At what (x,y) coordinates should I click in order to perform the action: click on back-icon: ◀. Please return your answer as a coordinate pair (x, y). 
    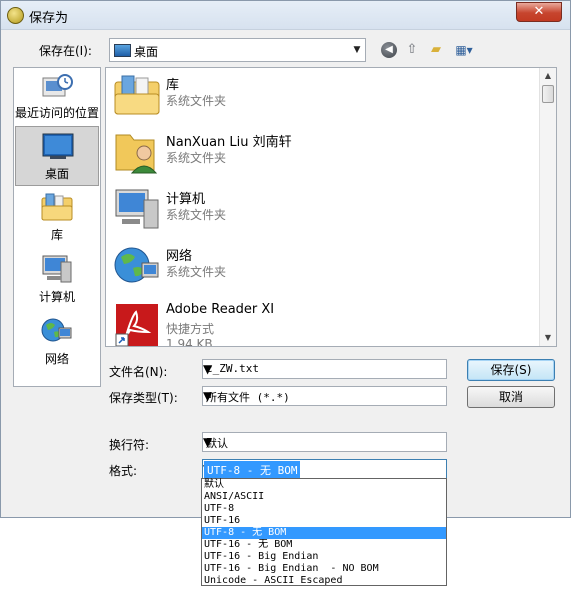
    Looking at the image, I should click on (389, 50).